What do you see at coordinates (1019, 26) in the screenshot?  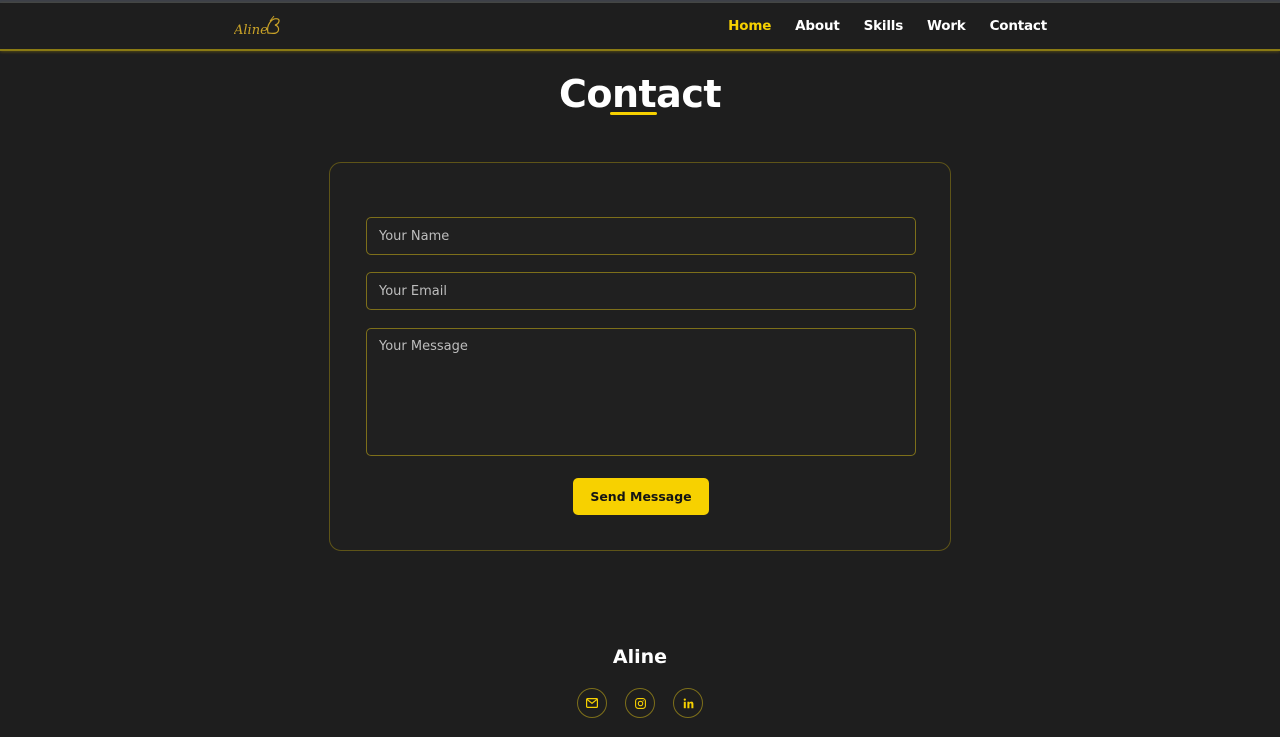 I see `nav-item-contact: Contact` at bounding box center [1019, 26].